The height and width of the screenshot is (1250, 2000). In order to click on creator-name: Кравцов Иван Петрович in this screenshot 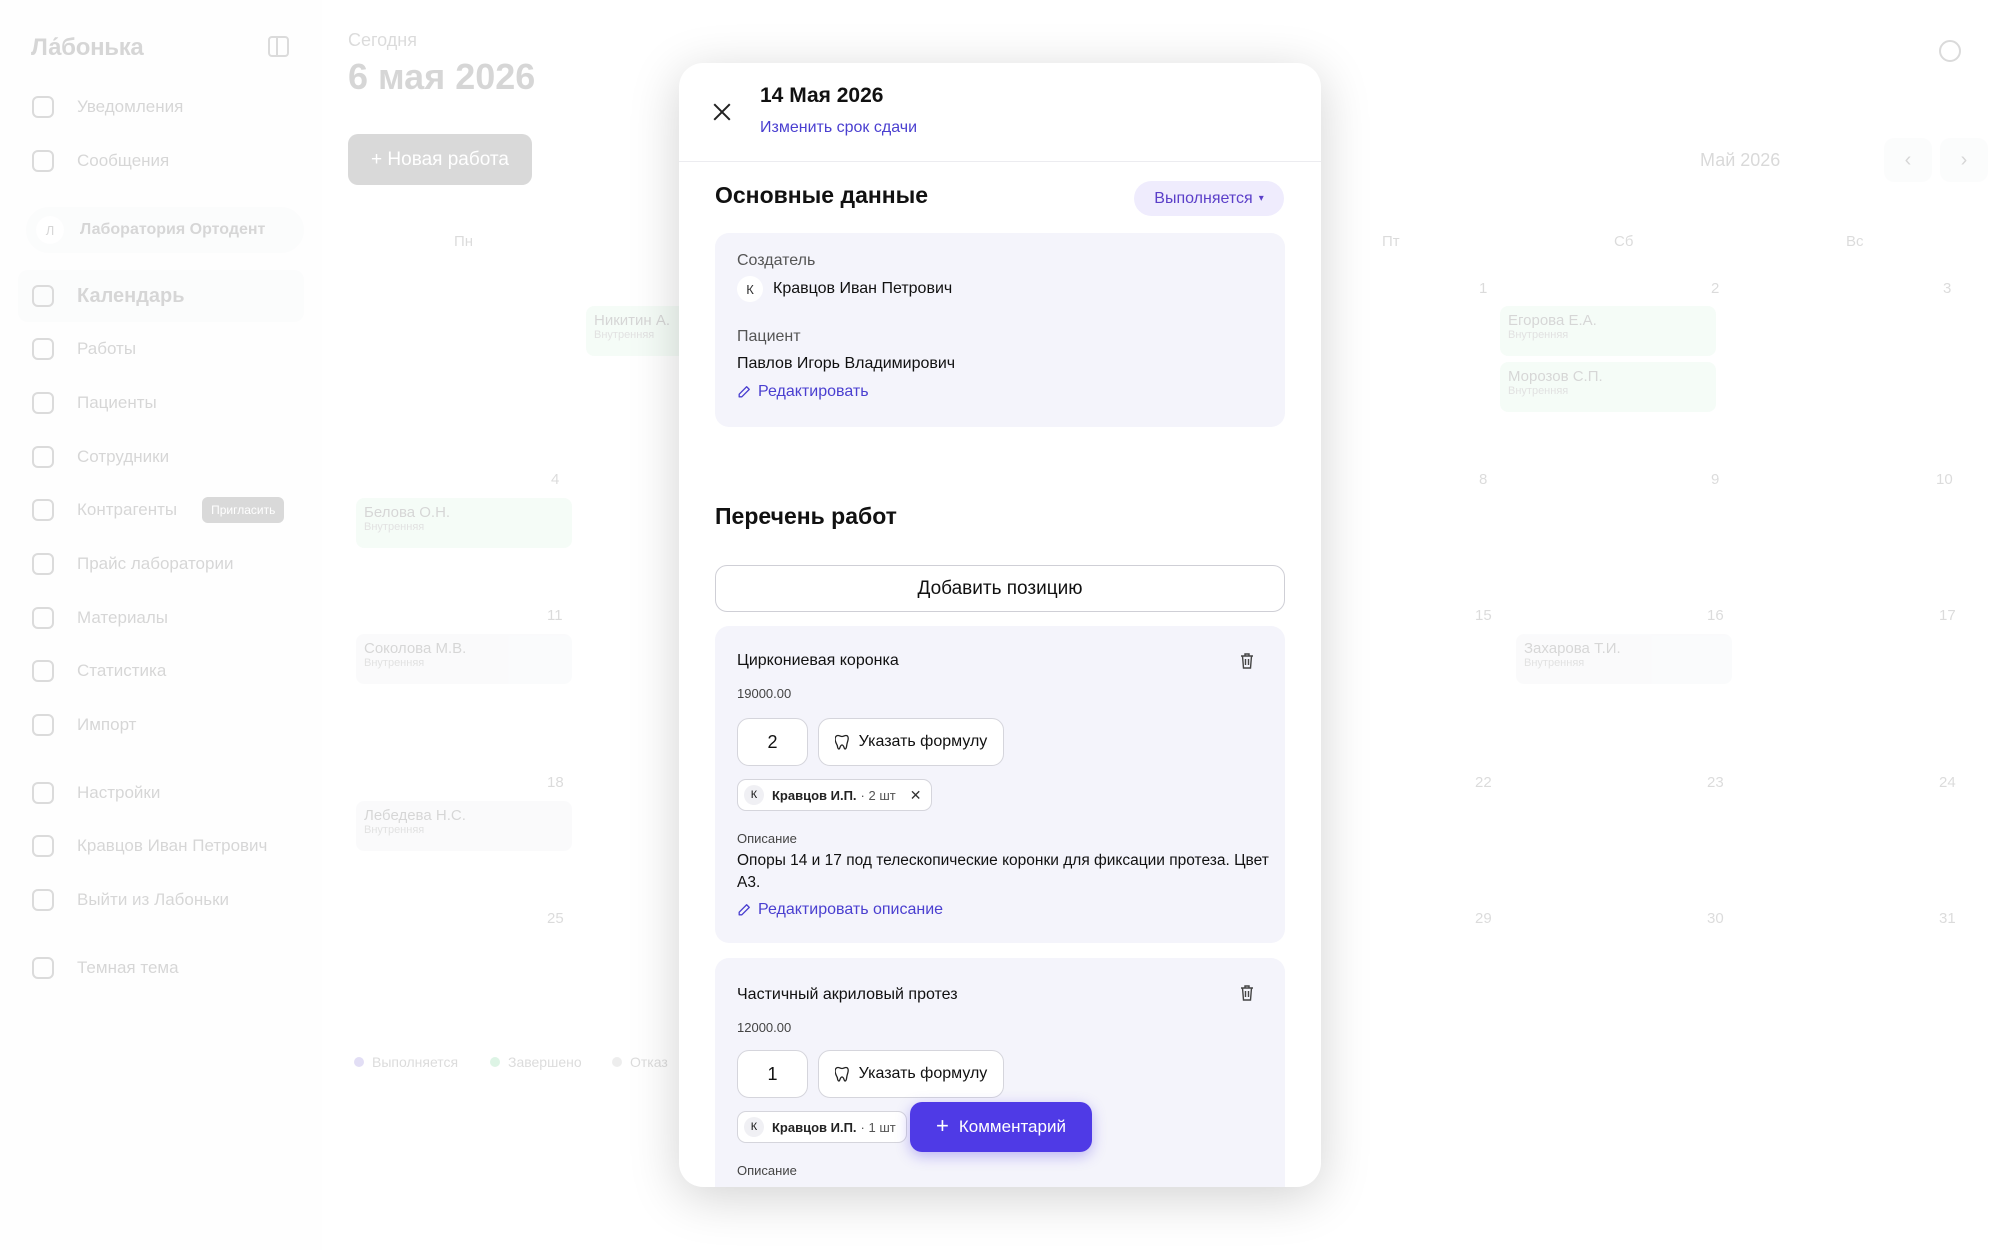, I will do `click(863, 288)`.